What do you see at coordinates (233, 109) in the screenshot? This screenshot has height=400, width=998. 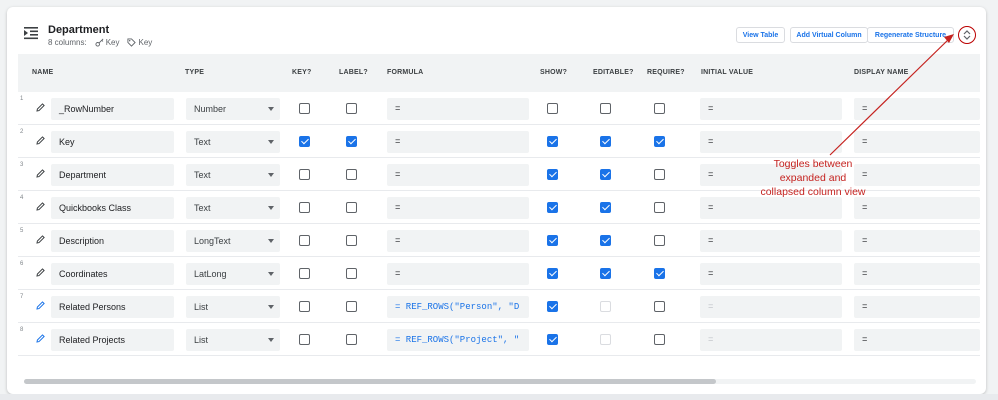 I see `column-type-select: Number` at bounding box center [233, 109].